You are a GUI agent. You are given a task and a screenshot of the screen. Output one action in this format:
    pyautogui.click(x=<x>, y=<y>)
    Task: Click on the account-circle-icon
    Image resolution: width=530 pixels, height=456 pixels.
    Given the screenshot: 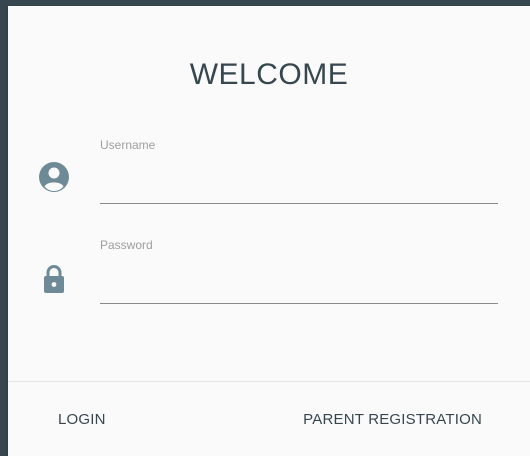 What is the action you would take?
    pyautogui.click(x=54, y=177)
    